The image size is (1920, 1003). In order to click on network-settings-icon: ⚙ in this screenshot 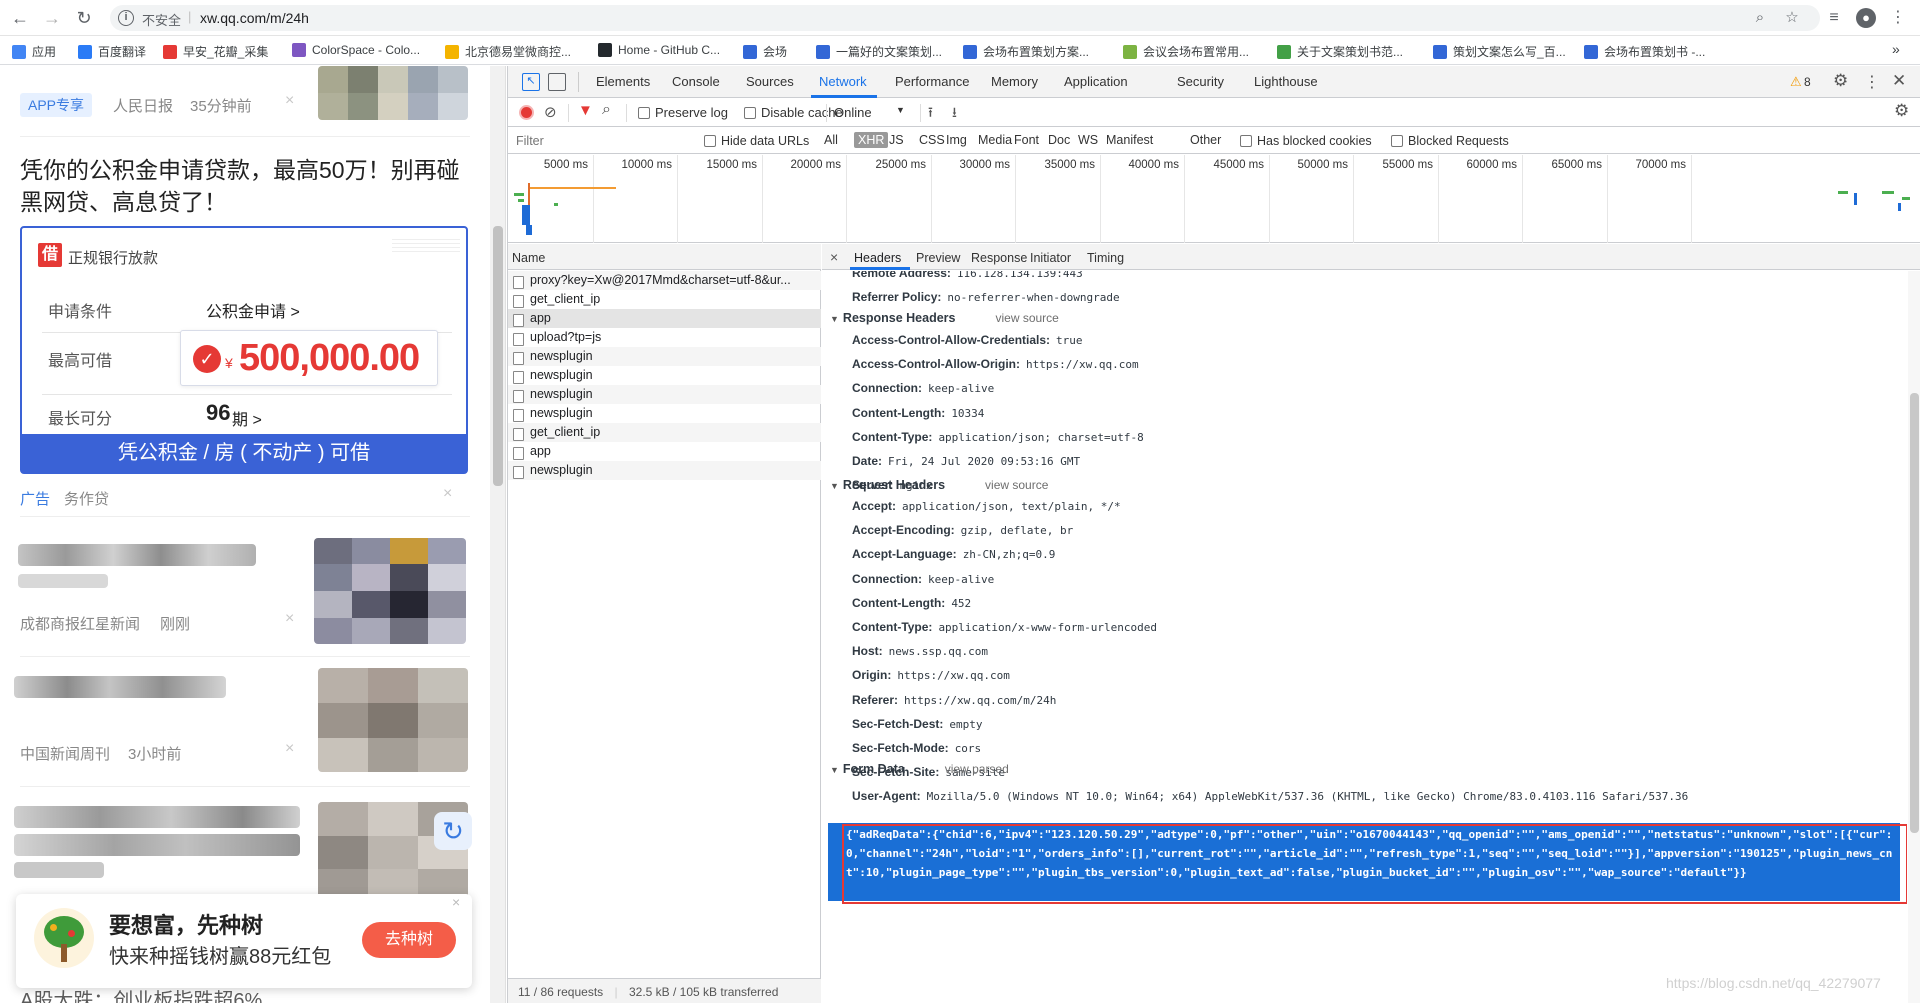, I will do `click(1901, 111)`.